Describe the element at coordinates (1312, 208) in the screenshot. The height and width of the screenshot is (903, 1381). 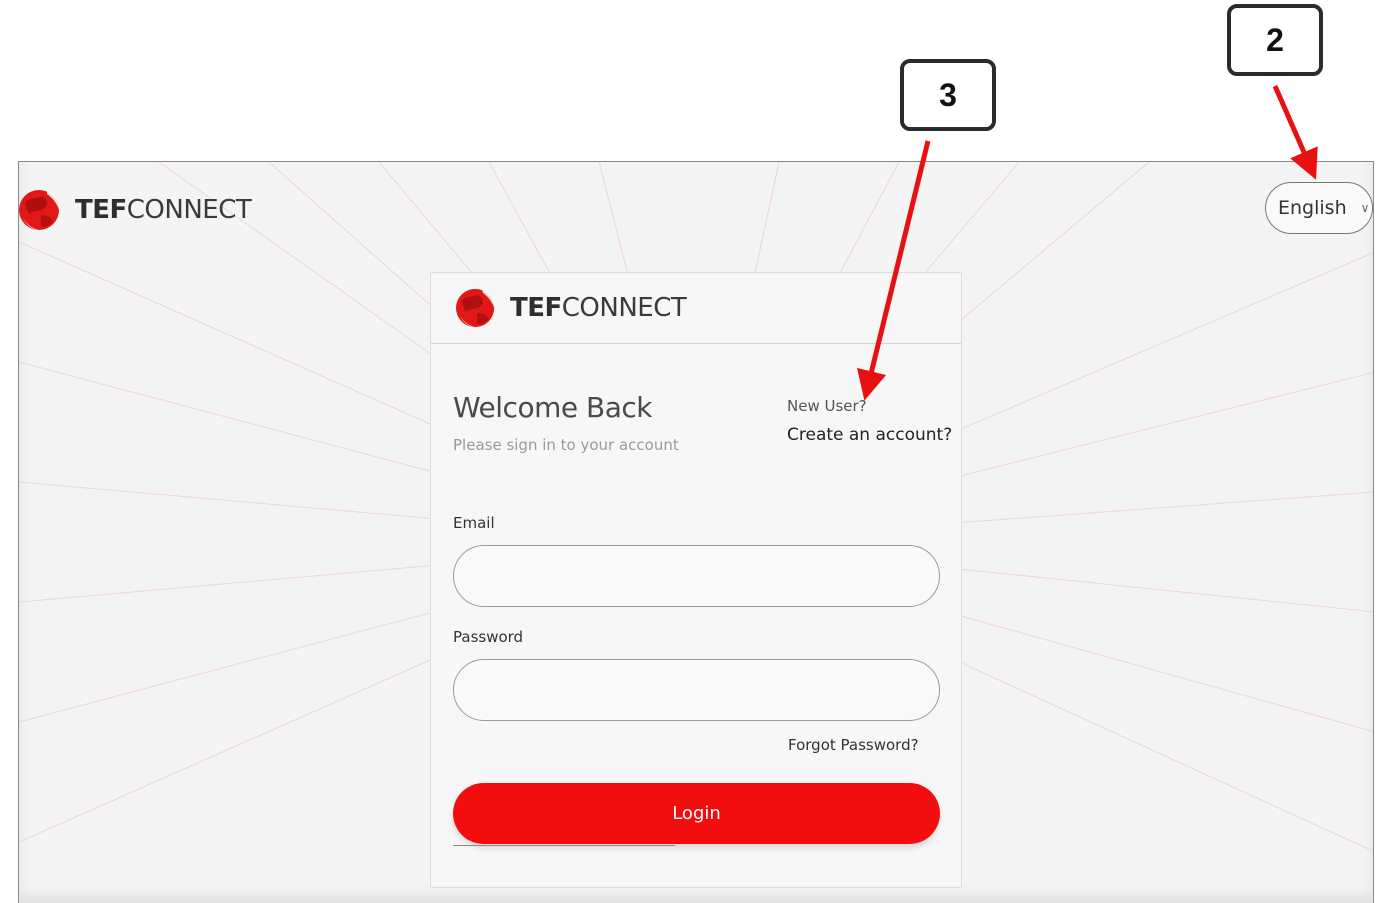
I see `language-value: English` at that location.